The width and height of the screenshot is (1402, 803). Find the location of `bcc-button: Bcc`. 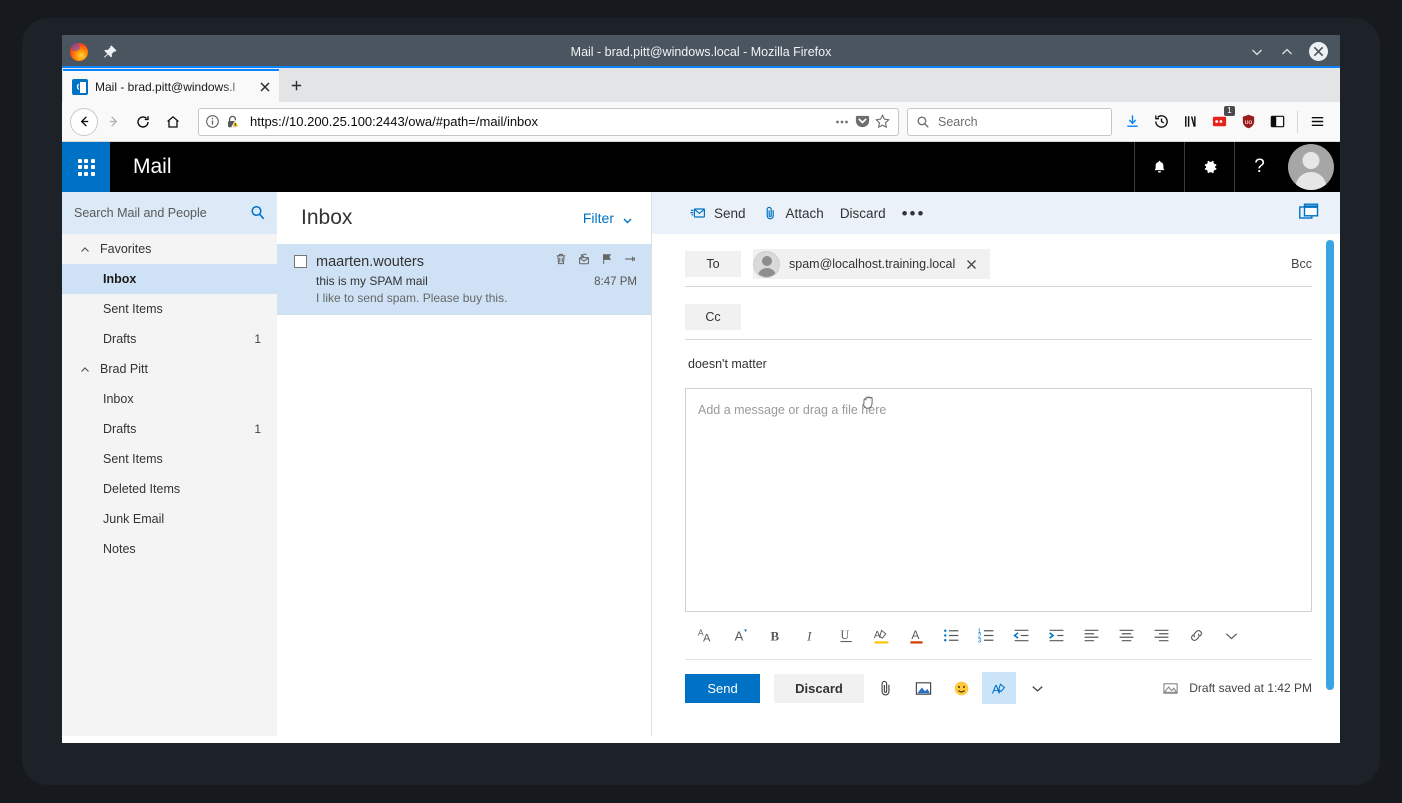

bcc-button: Bcc is located at coordinates (1301, 264).